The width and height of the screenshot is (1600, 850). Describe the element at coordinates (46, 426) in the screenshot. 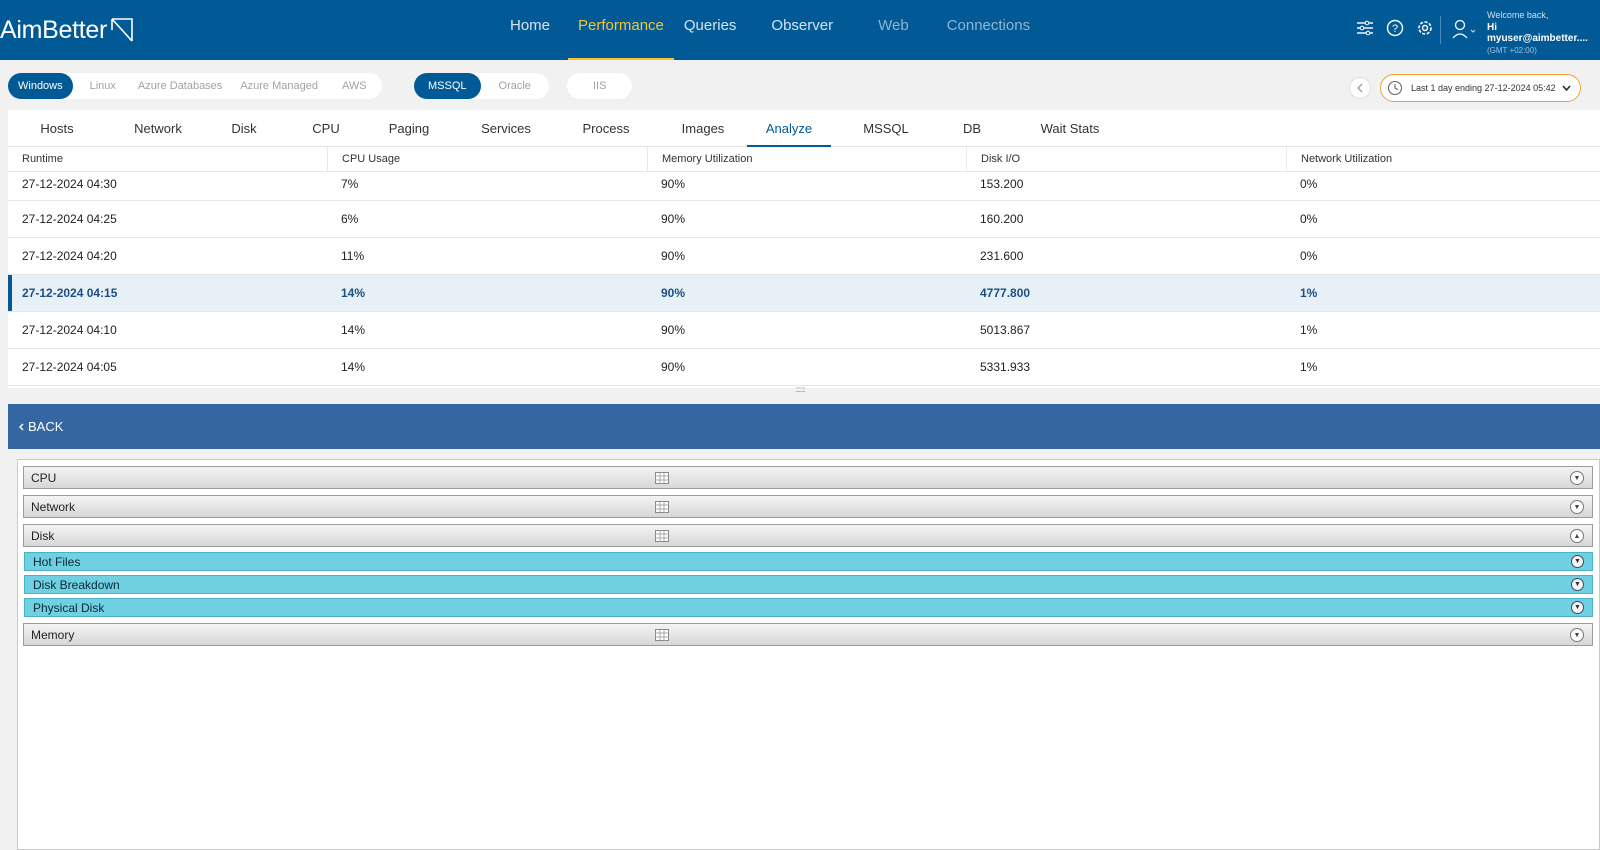

I see `back-label: BACK` at that location.